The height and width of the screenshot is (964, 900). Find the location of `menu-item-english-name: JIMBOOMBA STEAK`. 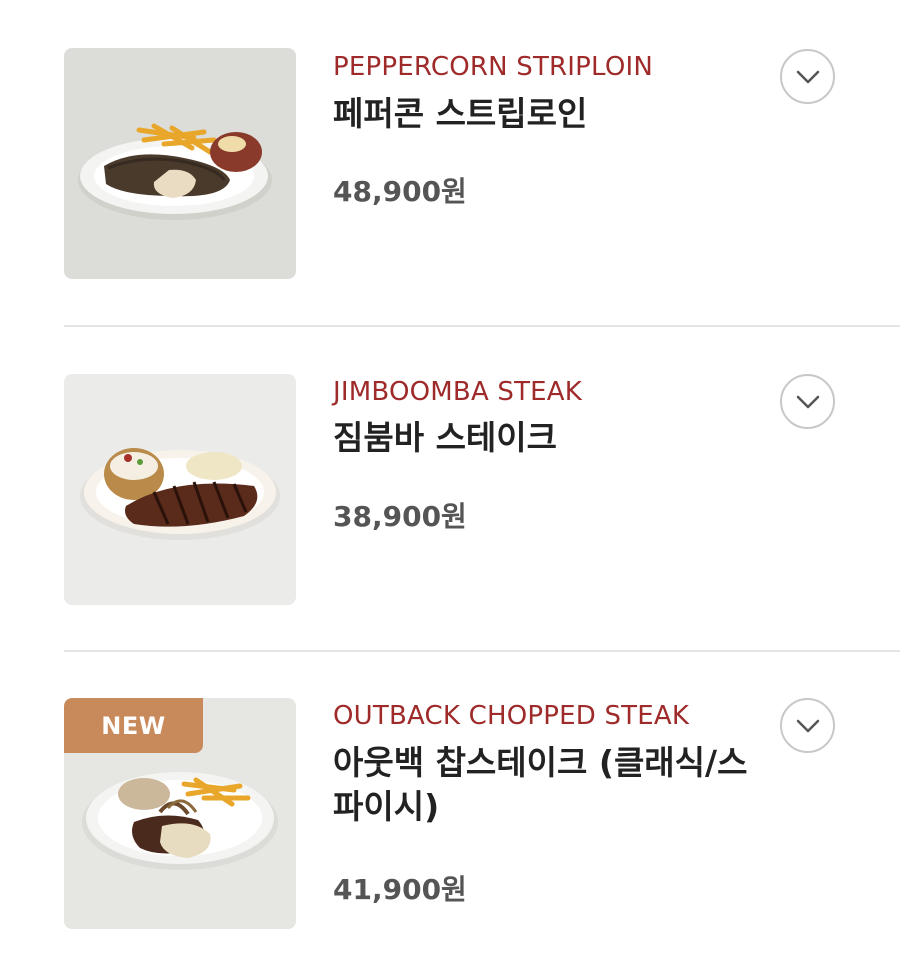

menu-item-english-name: JIMBOOMBA STEAK is located at coordinates (458, 392).